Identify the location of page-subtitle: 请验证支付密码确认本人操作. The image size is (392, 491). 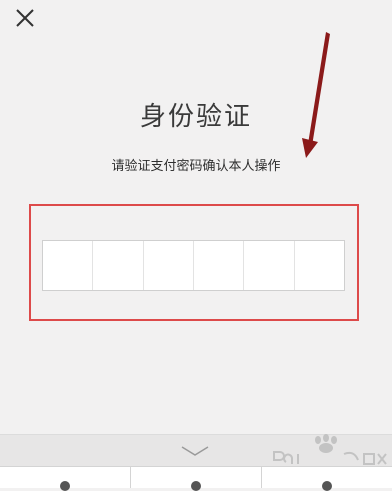
(196, 166).